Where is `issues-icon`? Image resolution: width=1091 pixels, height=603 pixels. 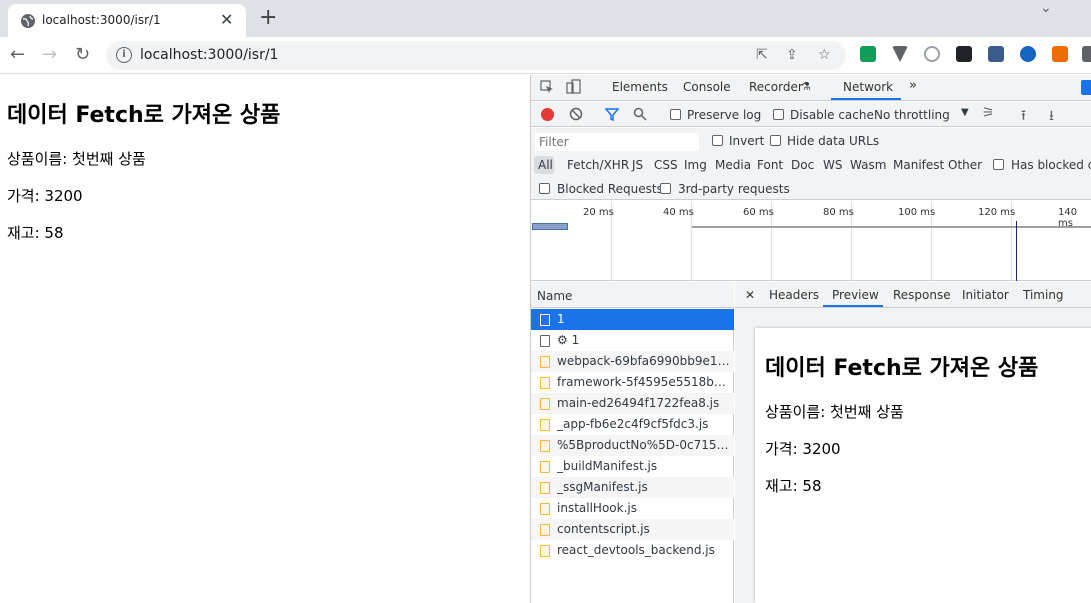
issues-icon is located at coordinates (1086, 87).